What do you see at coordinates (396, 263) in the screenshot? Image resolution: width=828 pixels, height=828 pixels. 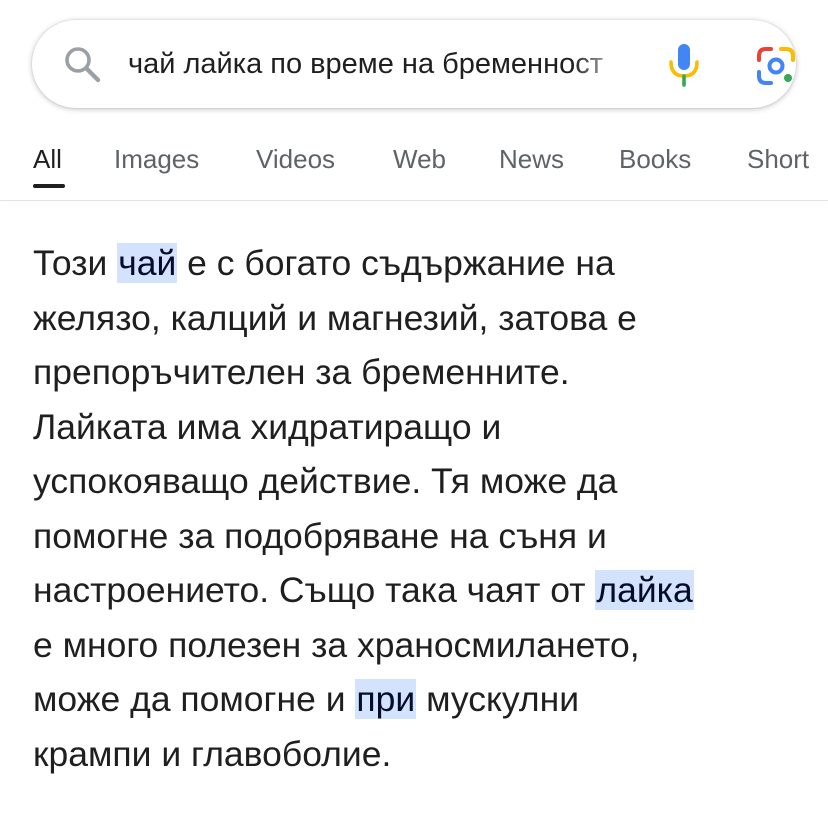 I see `snippet-text: е с богато съдържание на` at bounding box center [396, 263].